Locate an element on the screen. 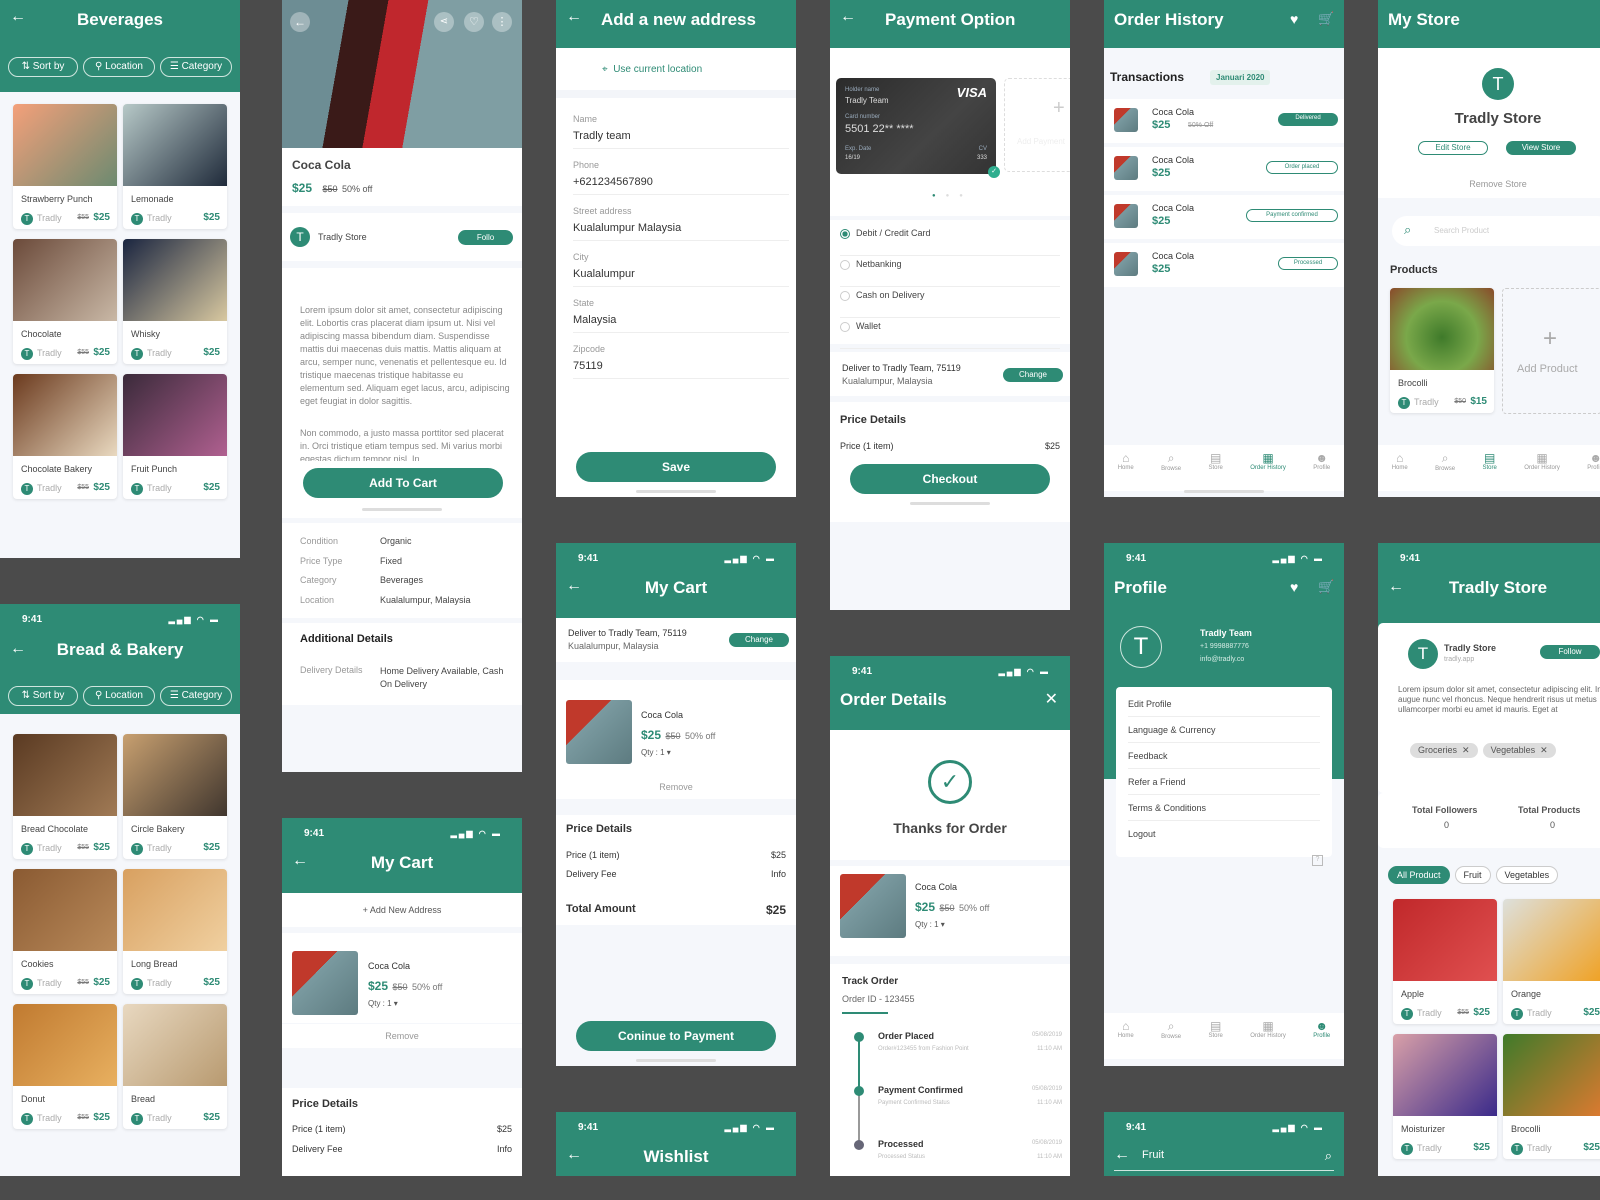 This screenshot has height=1200, width=1600. payment-option: Wallet is located at coordinates (950, 335).